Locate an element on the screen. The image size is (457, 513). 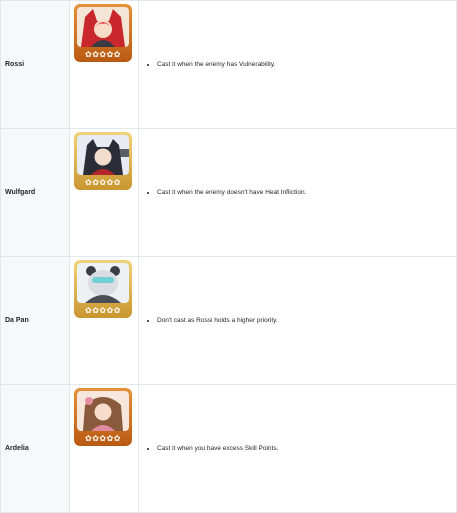
wulfgard-portrait-icon: ✿✿✿✿✿ is located at coordinates (103, 161).